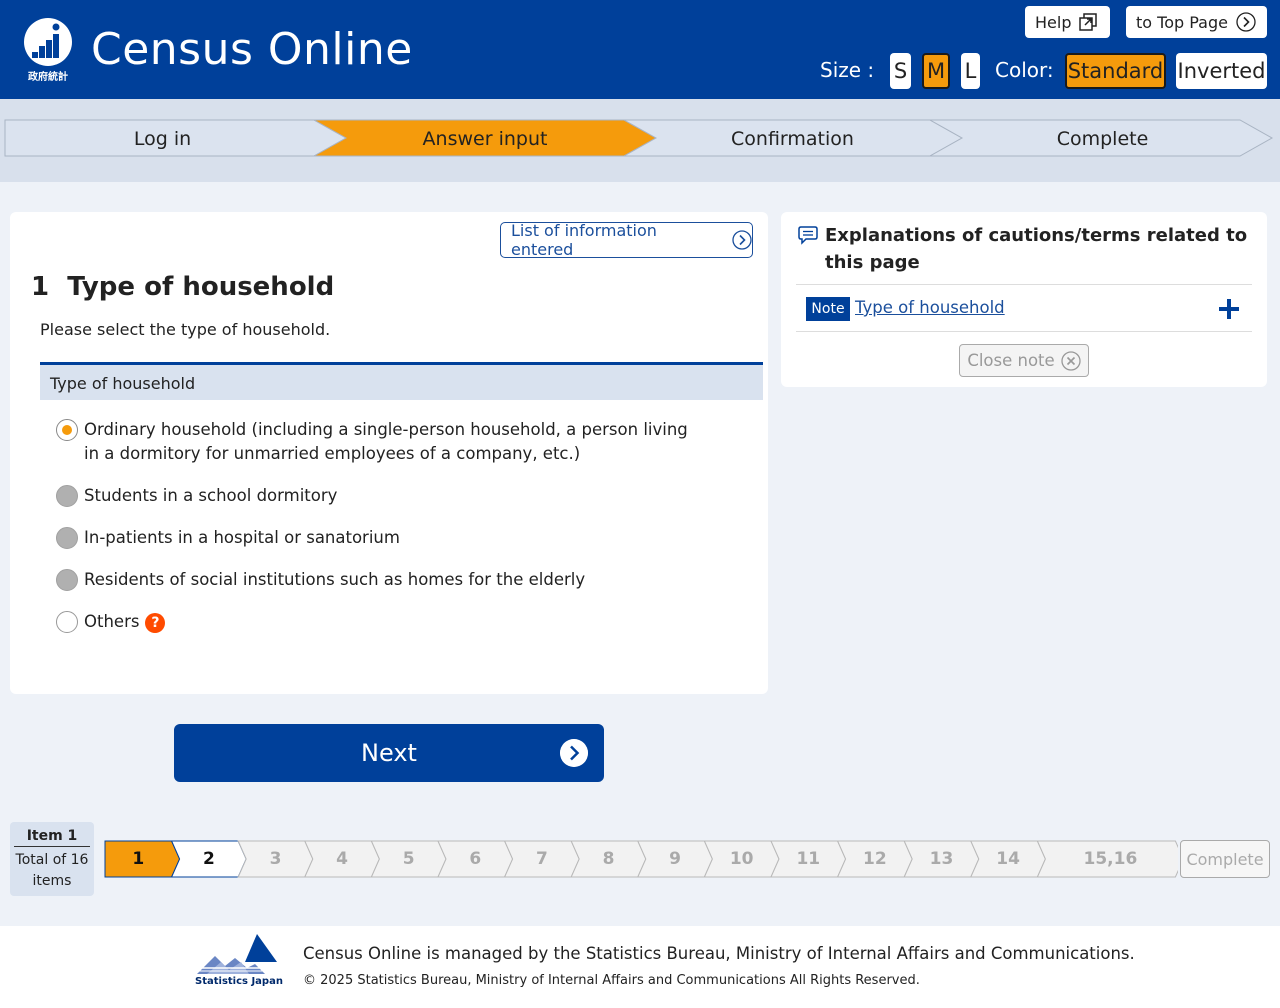  What do you see at coordinates (541, 859) in the screenshot?
I see `item-nav-number: 7` at bounding box center [541, 859].